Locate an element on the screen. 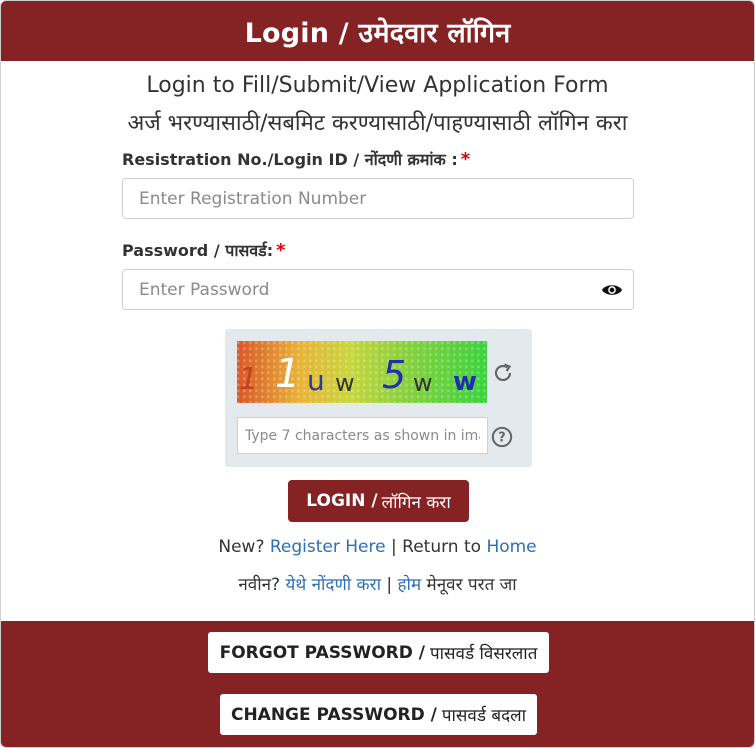 The width and height of the screenshot is (755, 748). home-link-mr: होम is located at coordinates (410, 585).